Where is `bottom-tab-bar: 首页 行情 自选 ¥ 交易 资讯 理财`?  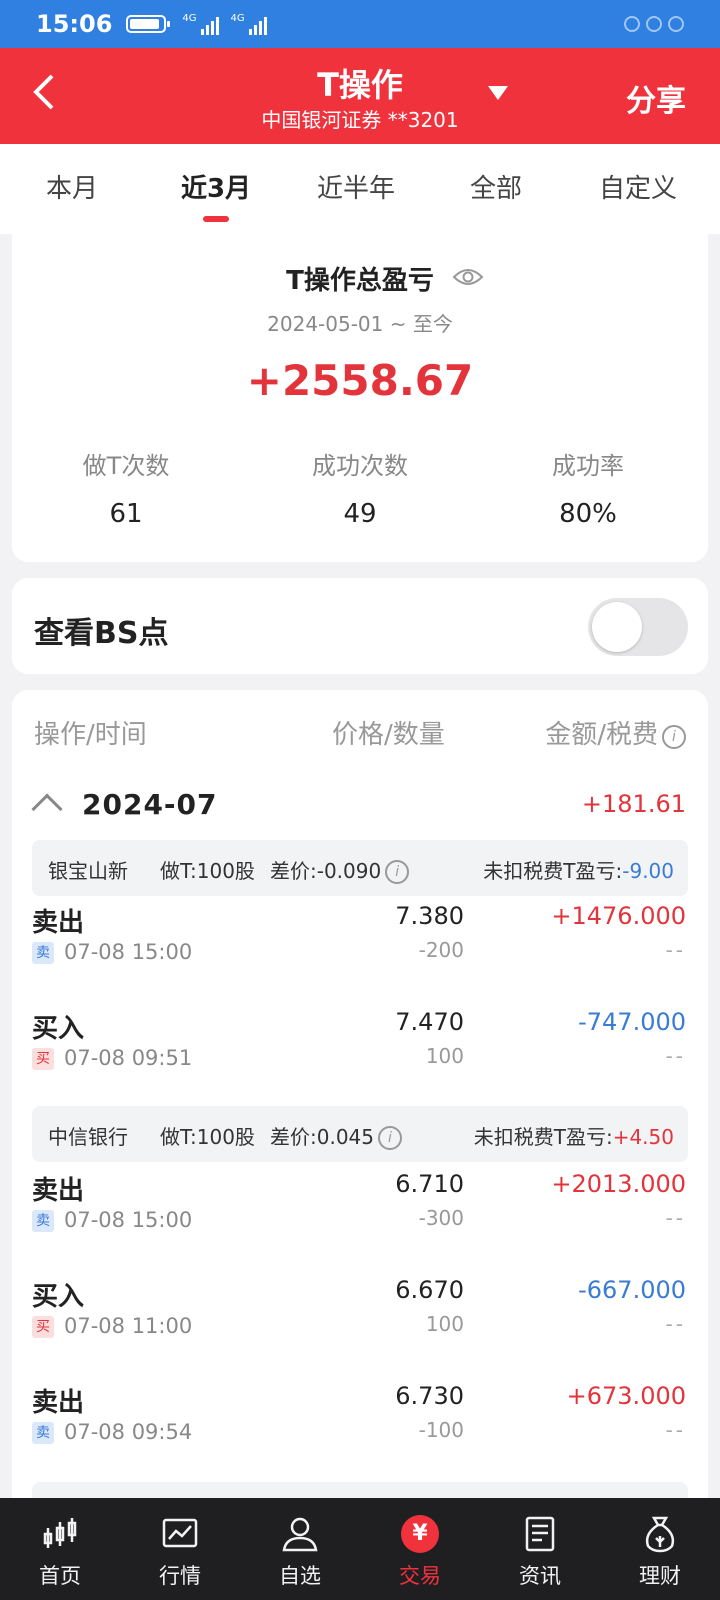
bottom-tab-bar: 首页 行情 自选 ¥ 交易 资讯 理财 is located at coordinates (360, 1549).